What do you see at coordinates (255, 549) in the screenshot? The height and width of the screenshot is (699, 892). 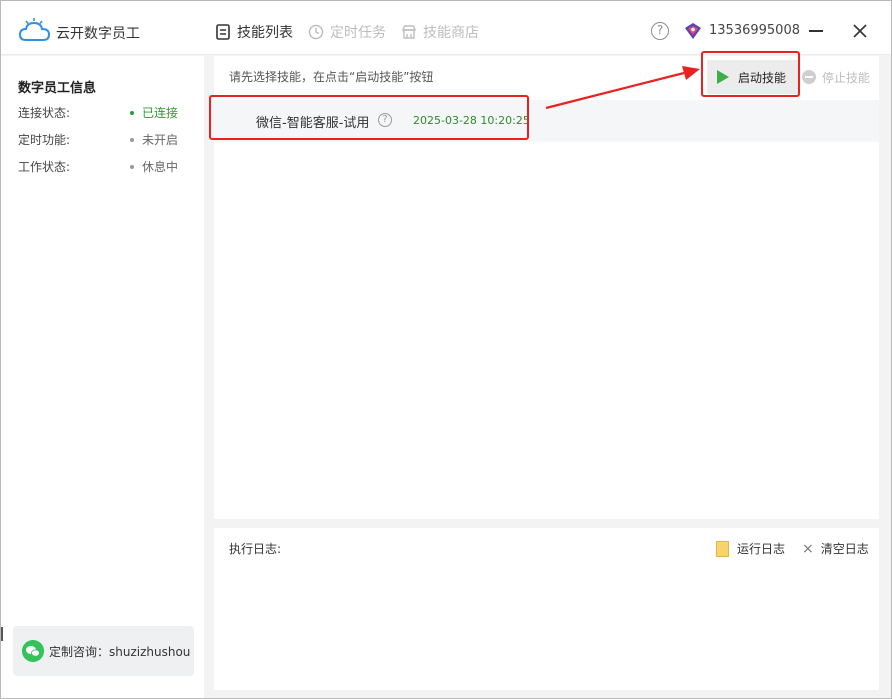 I see `log-title: 执行日志:` at bounding box center [255, 549].